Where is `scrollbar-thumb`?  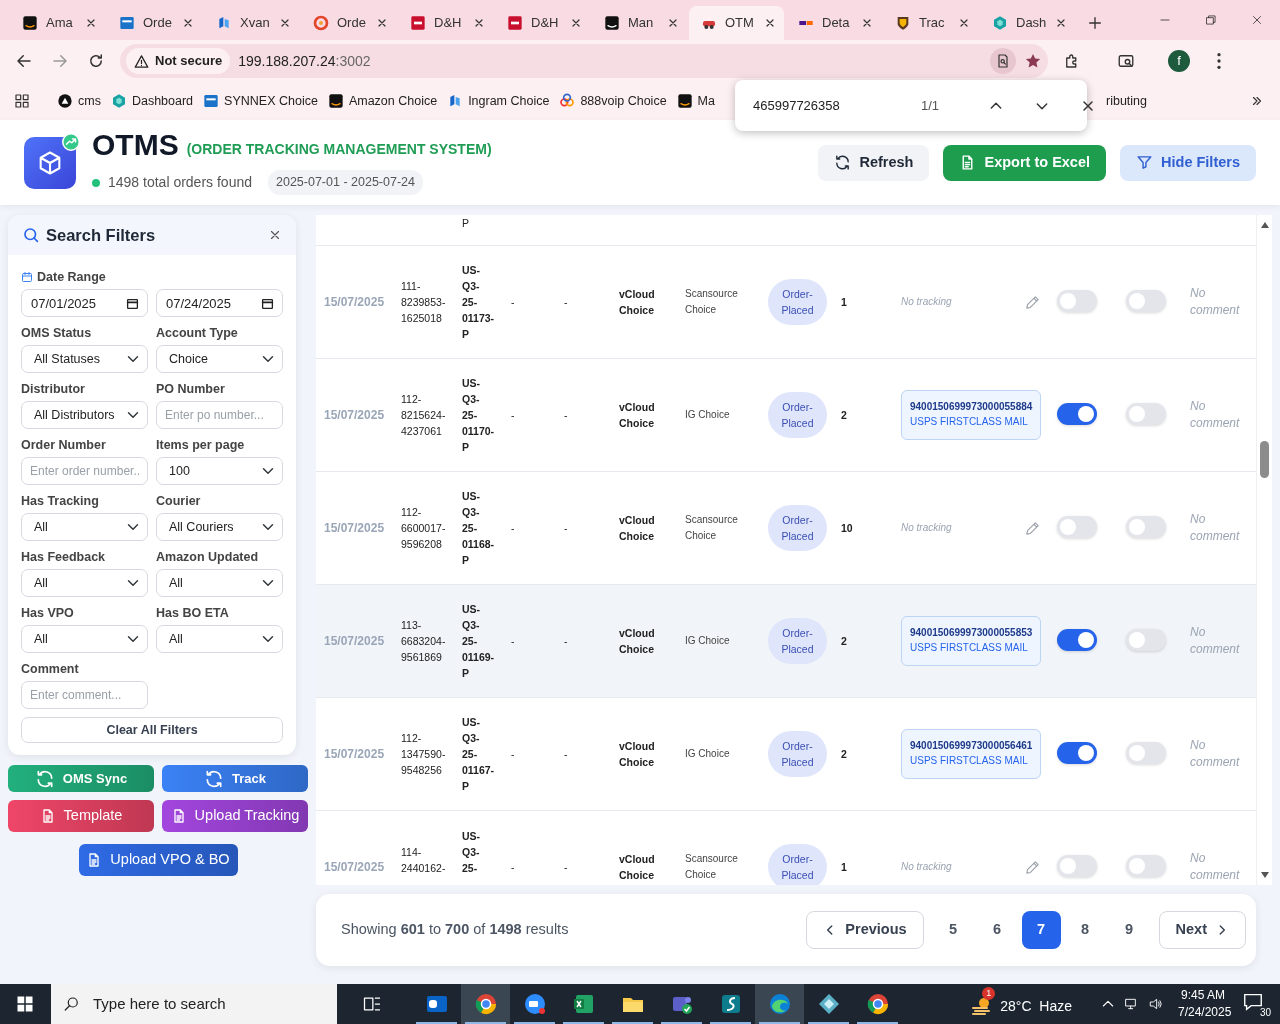
scrollbar-thumb is located at coordinates (1264, 459).